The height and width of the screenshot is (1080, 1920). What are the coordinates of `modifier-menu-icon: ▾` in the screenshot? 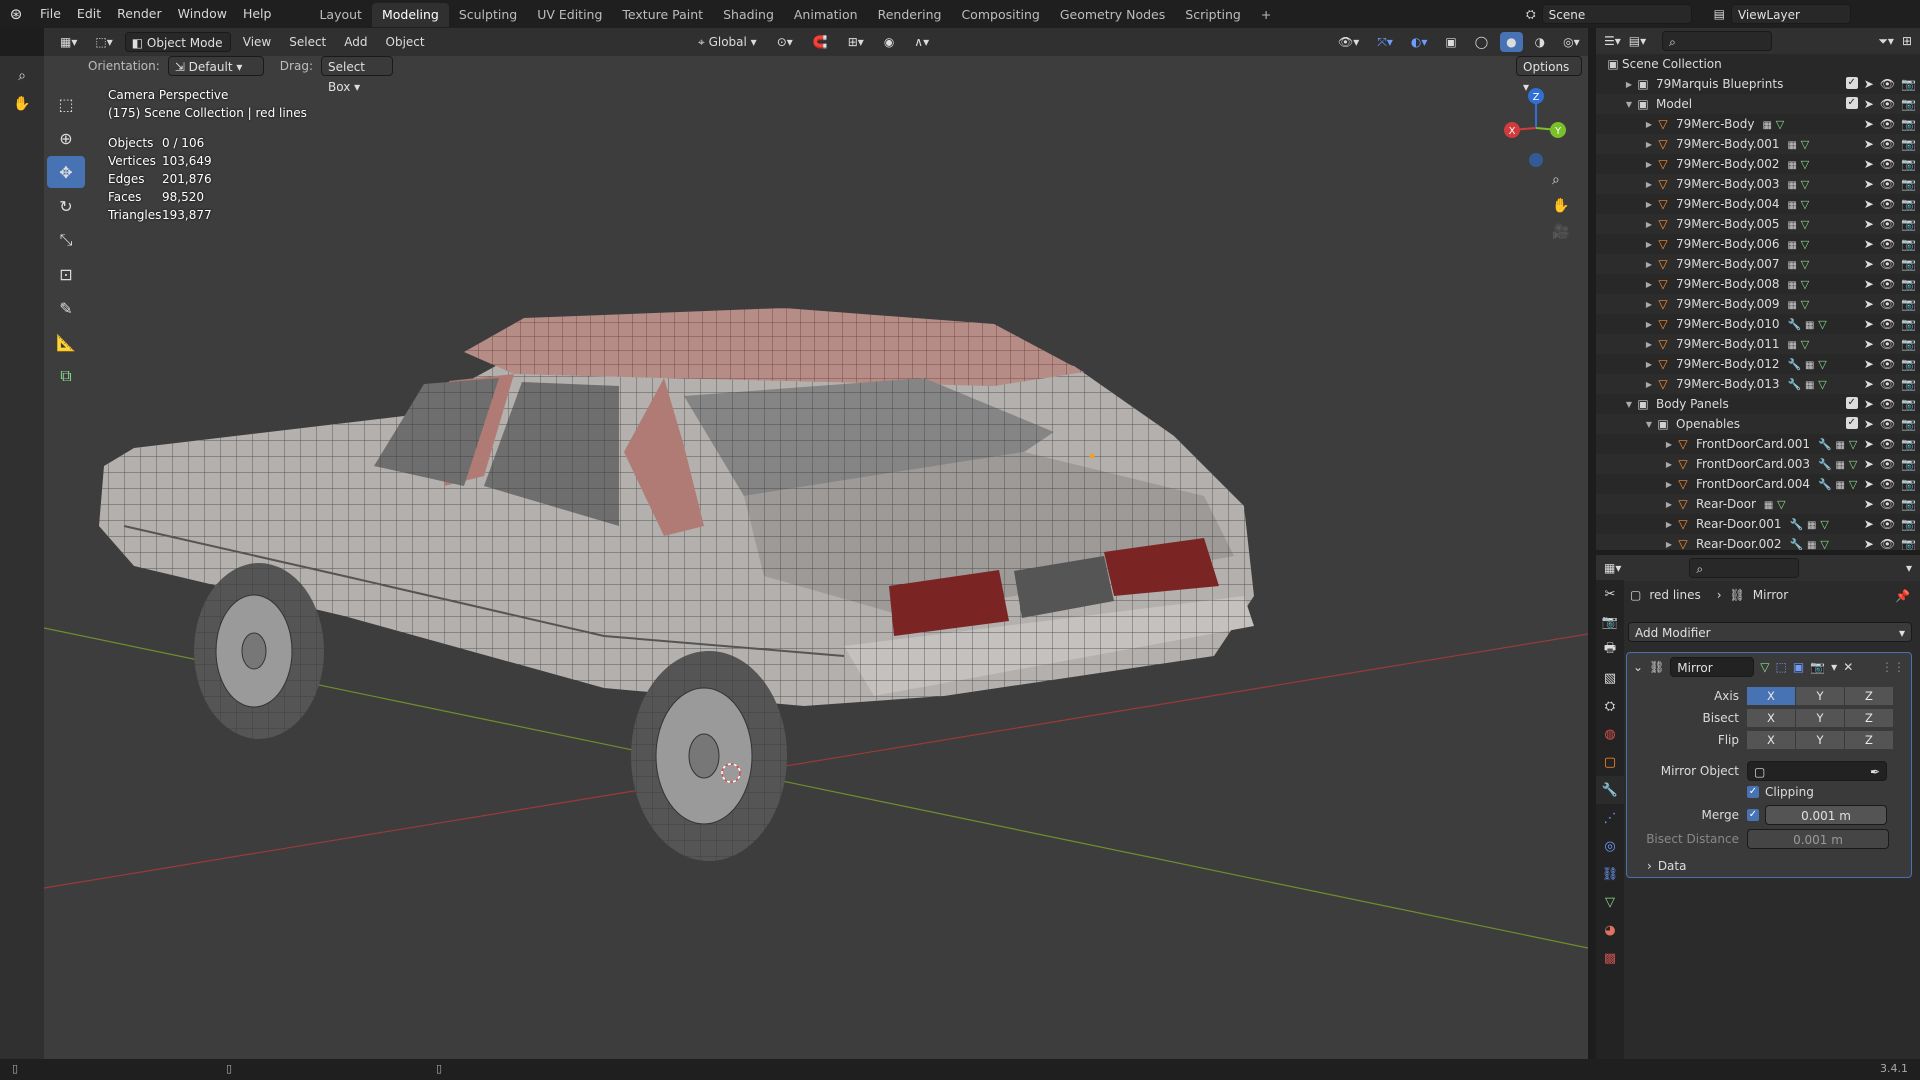 It's located at (1834, 667).